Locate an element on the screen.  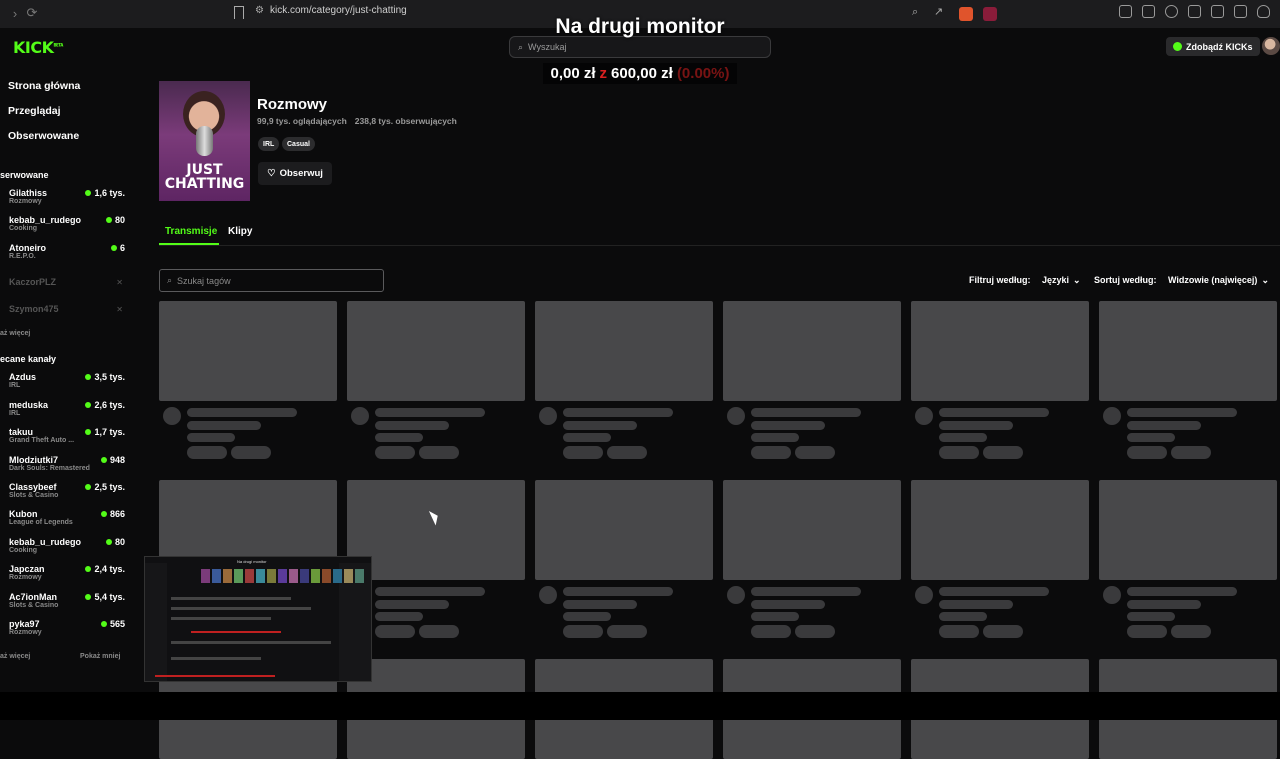
tab-streams: Transmisje is located at coordinates (191, 231).